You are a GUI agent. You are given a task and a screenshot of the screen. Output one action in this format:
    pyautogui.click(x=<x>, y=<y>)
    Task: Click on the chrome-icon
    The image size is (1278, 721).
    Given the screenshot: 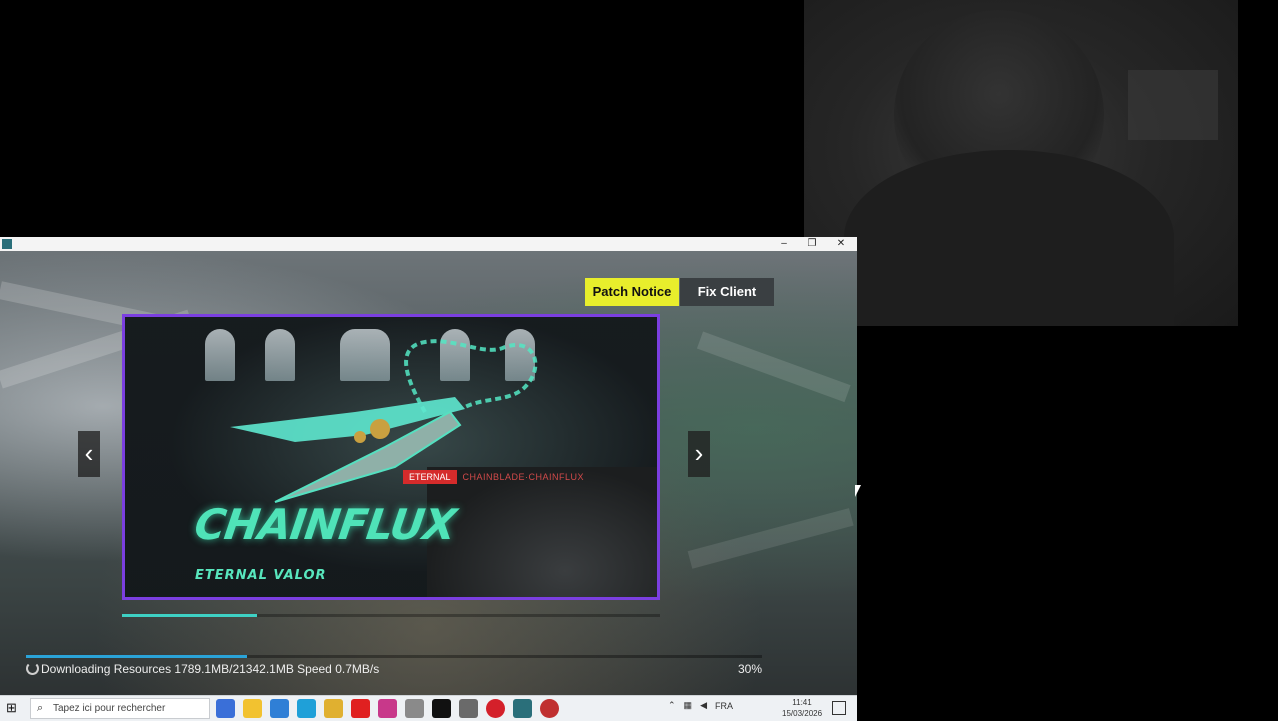 What is the action you would take?
    pyautogui.click(x=333, y=708)
    